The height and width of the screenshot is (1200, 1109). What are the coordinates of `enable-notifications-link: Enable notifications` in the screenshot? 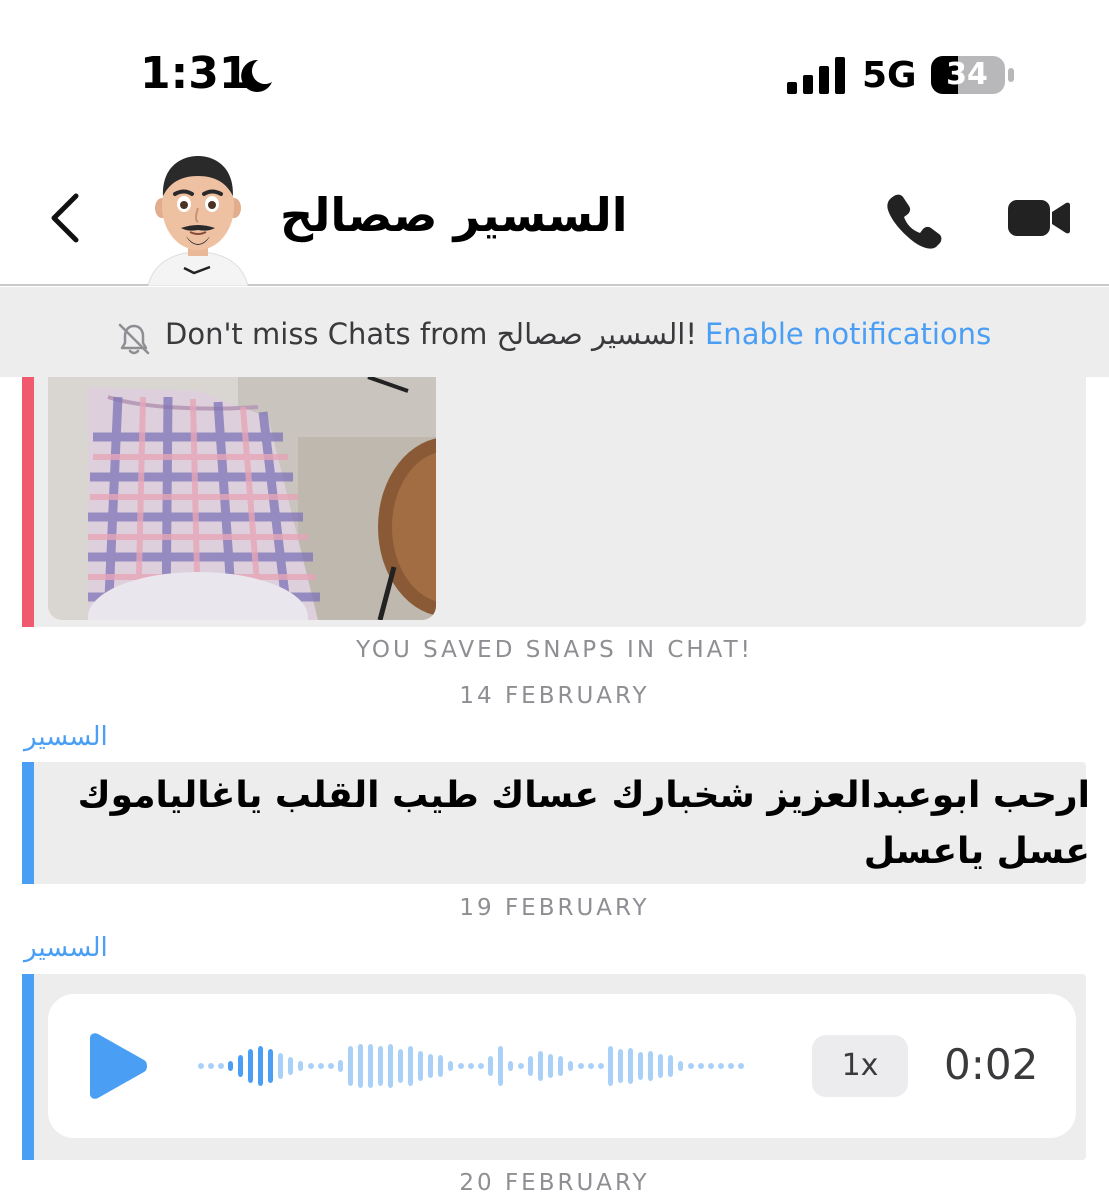 It's located at (848, 334).